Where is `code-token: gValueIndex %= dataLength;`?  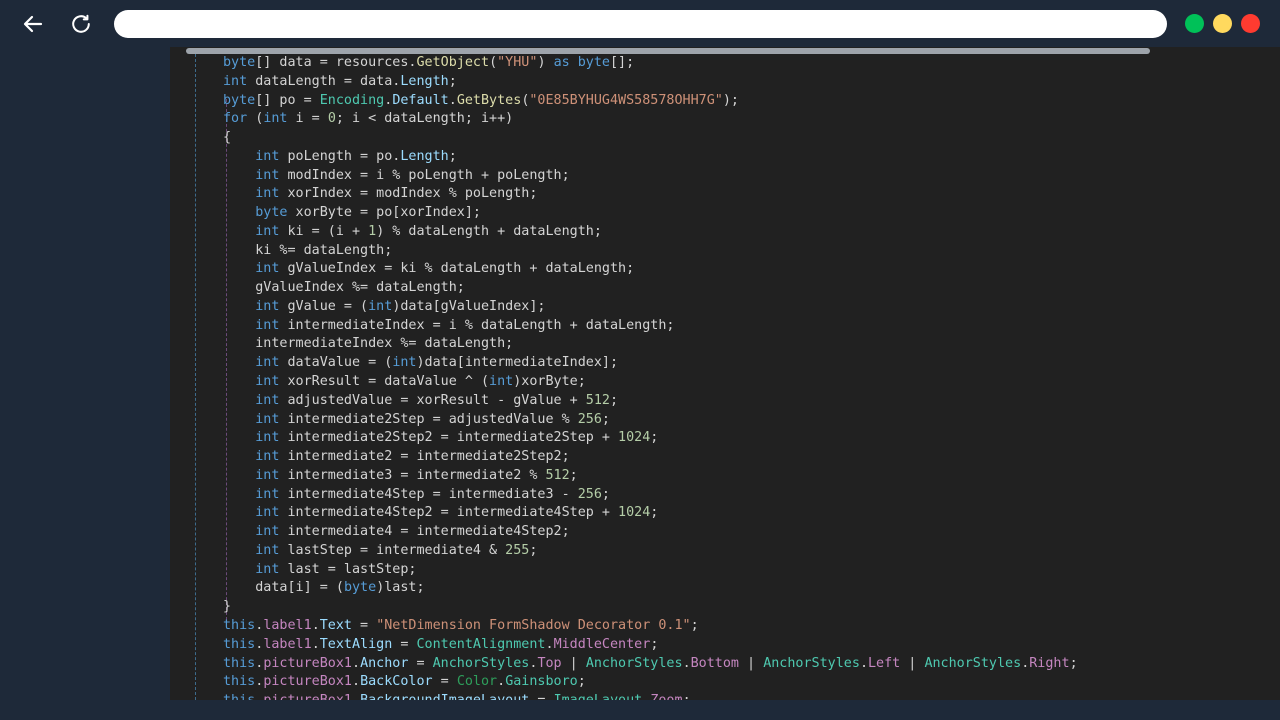
code-token: gValueIndex %= dataLength; is located at coordinates (344, 288).